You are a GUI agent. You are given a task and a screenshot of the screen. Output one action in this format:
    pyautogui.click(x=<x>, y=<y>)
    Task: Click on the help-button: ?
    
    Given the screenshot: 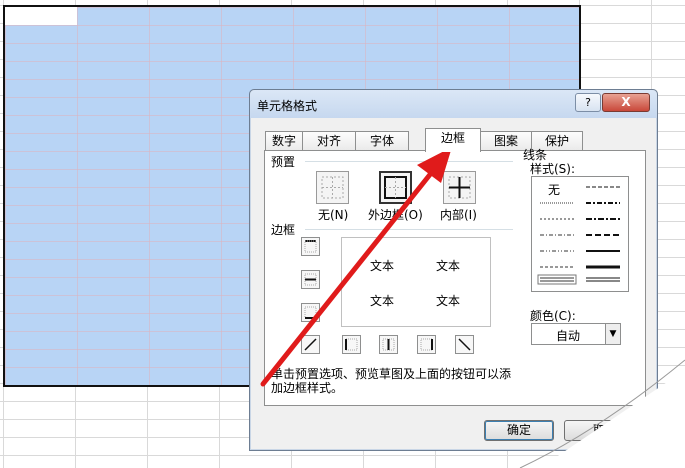 What is the action you would take?
    pyautogui.click(x=588, y=102)
    